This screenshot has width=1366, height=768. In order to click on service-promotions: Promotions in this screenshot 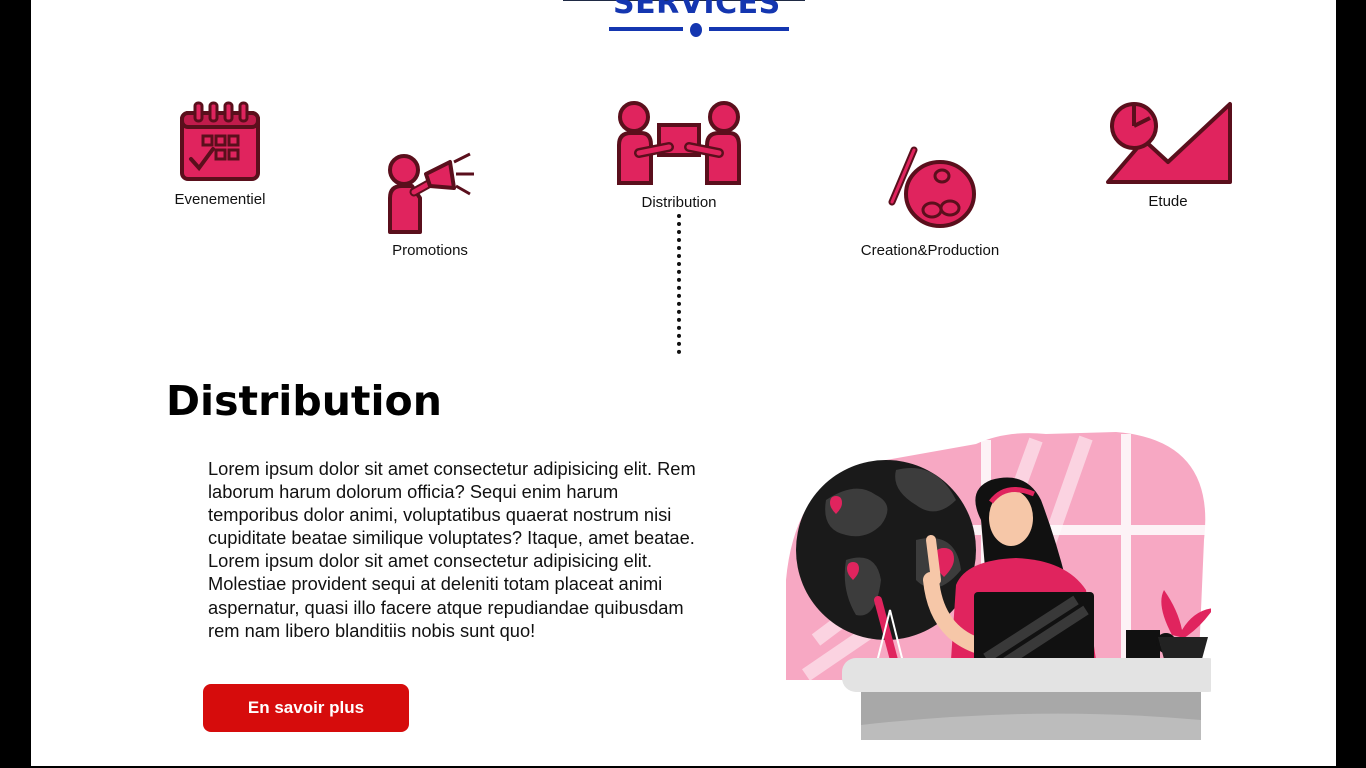, I will do `click(430, 205)`.